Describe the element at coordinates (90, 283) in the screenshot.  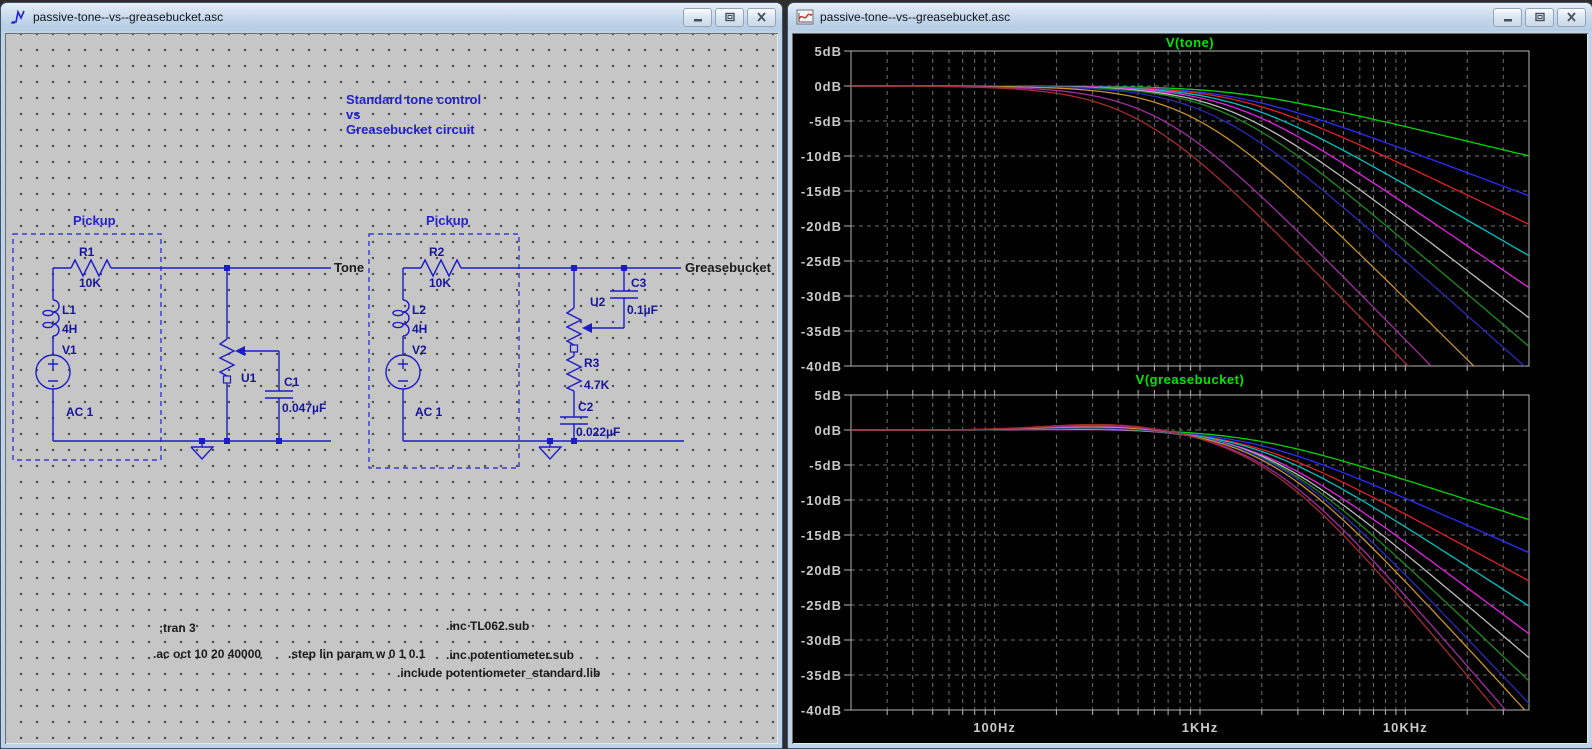
I see `svg-text: 10K` at that location.